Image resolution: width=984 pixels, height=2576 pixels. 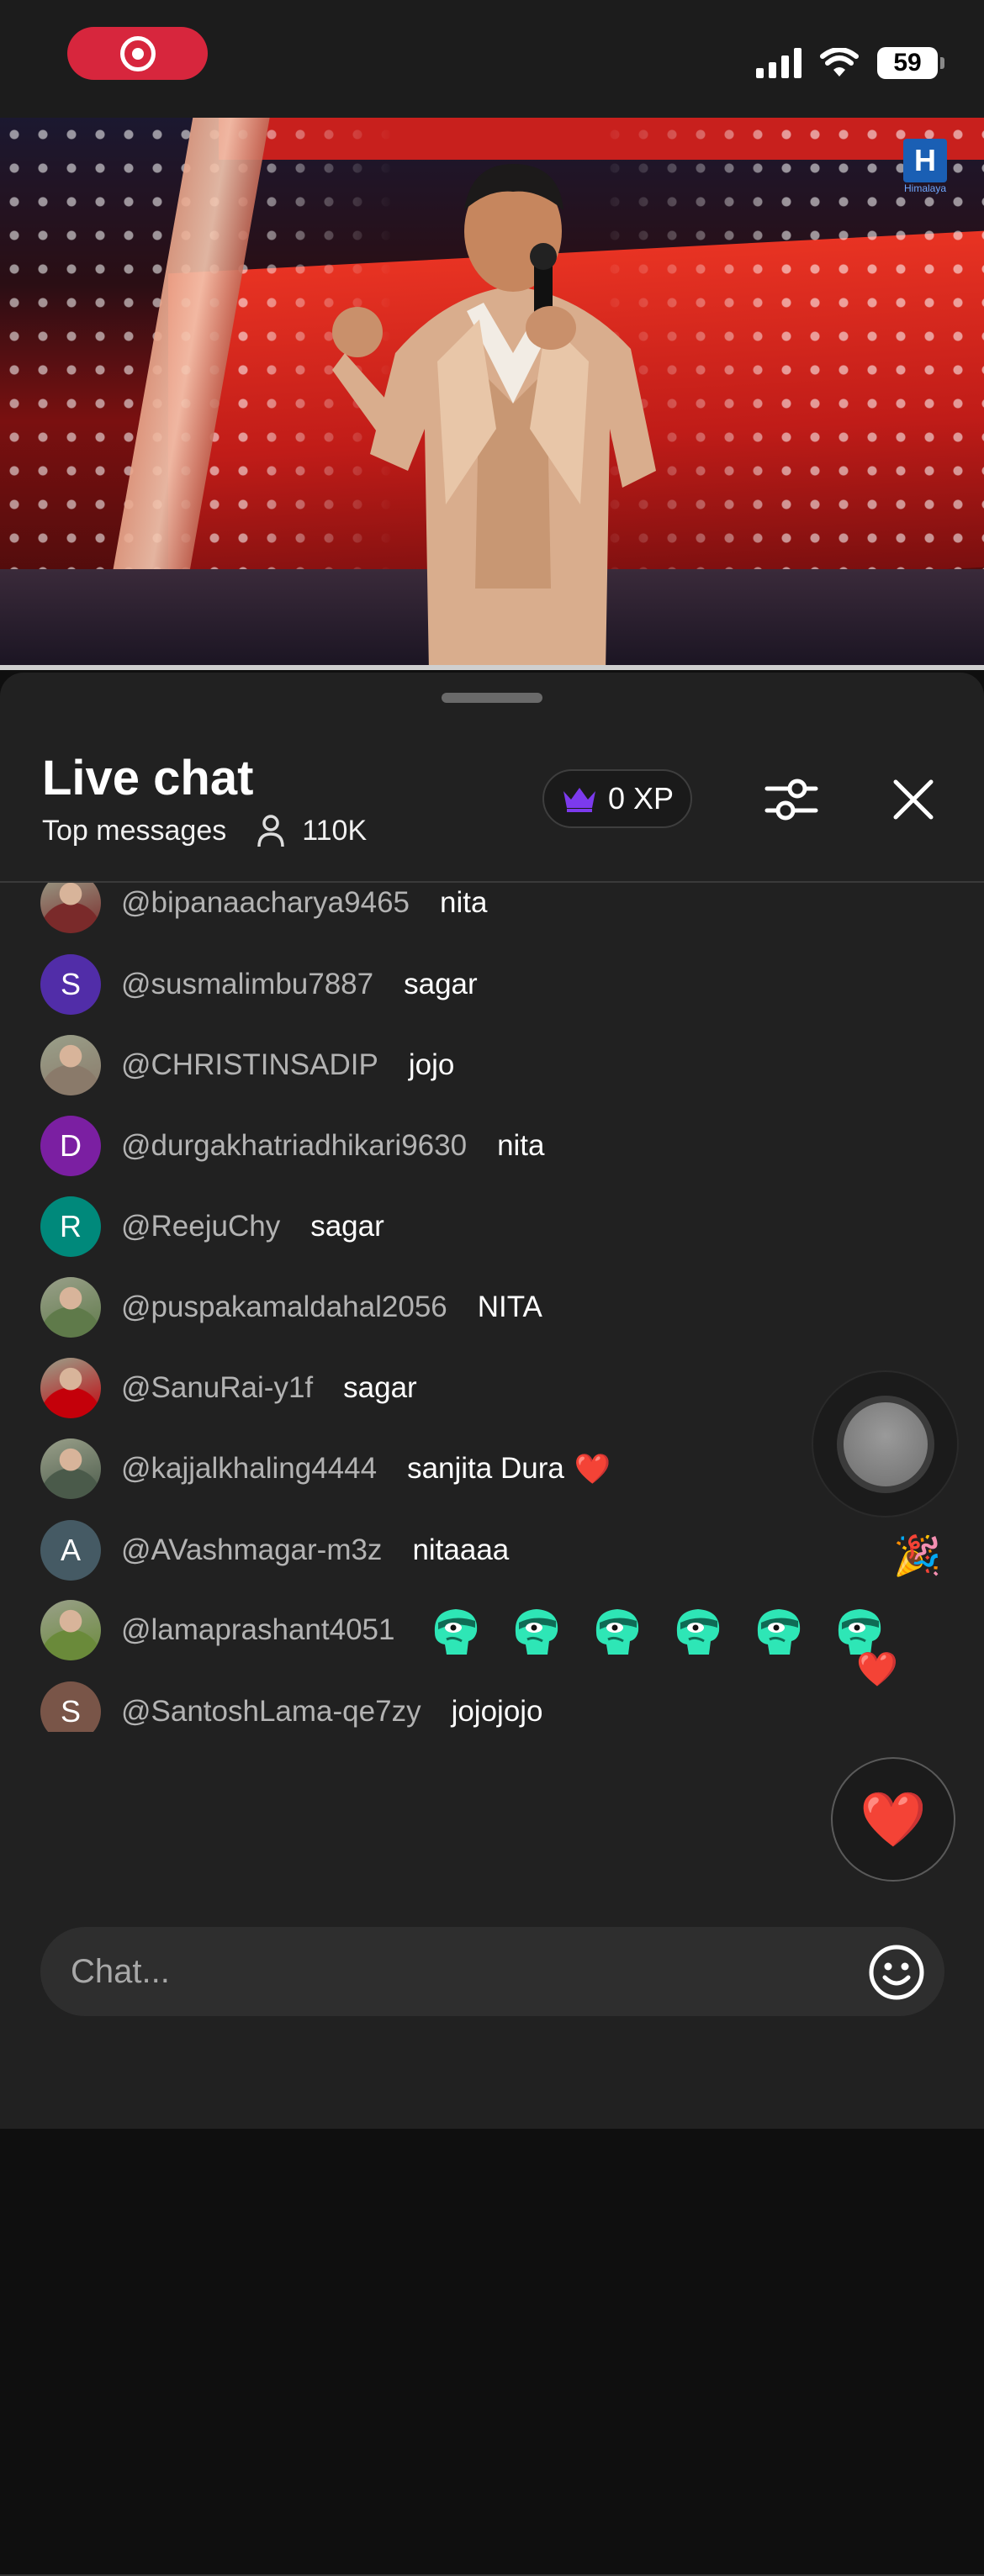 What do you see at coordinates (70, 1226) in the screenshot?
I see `avatar: R` at bounding box center [70, 1226].